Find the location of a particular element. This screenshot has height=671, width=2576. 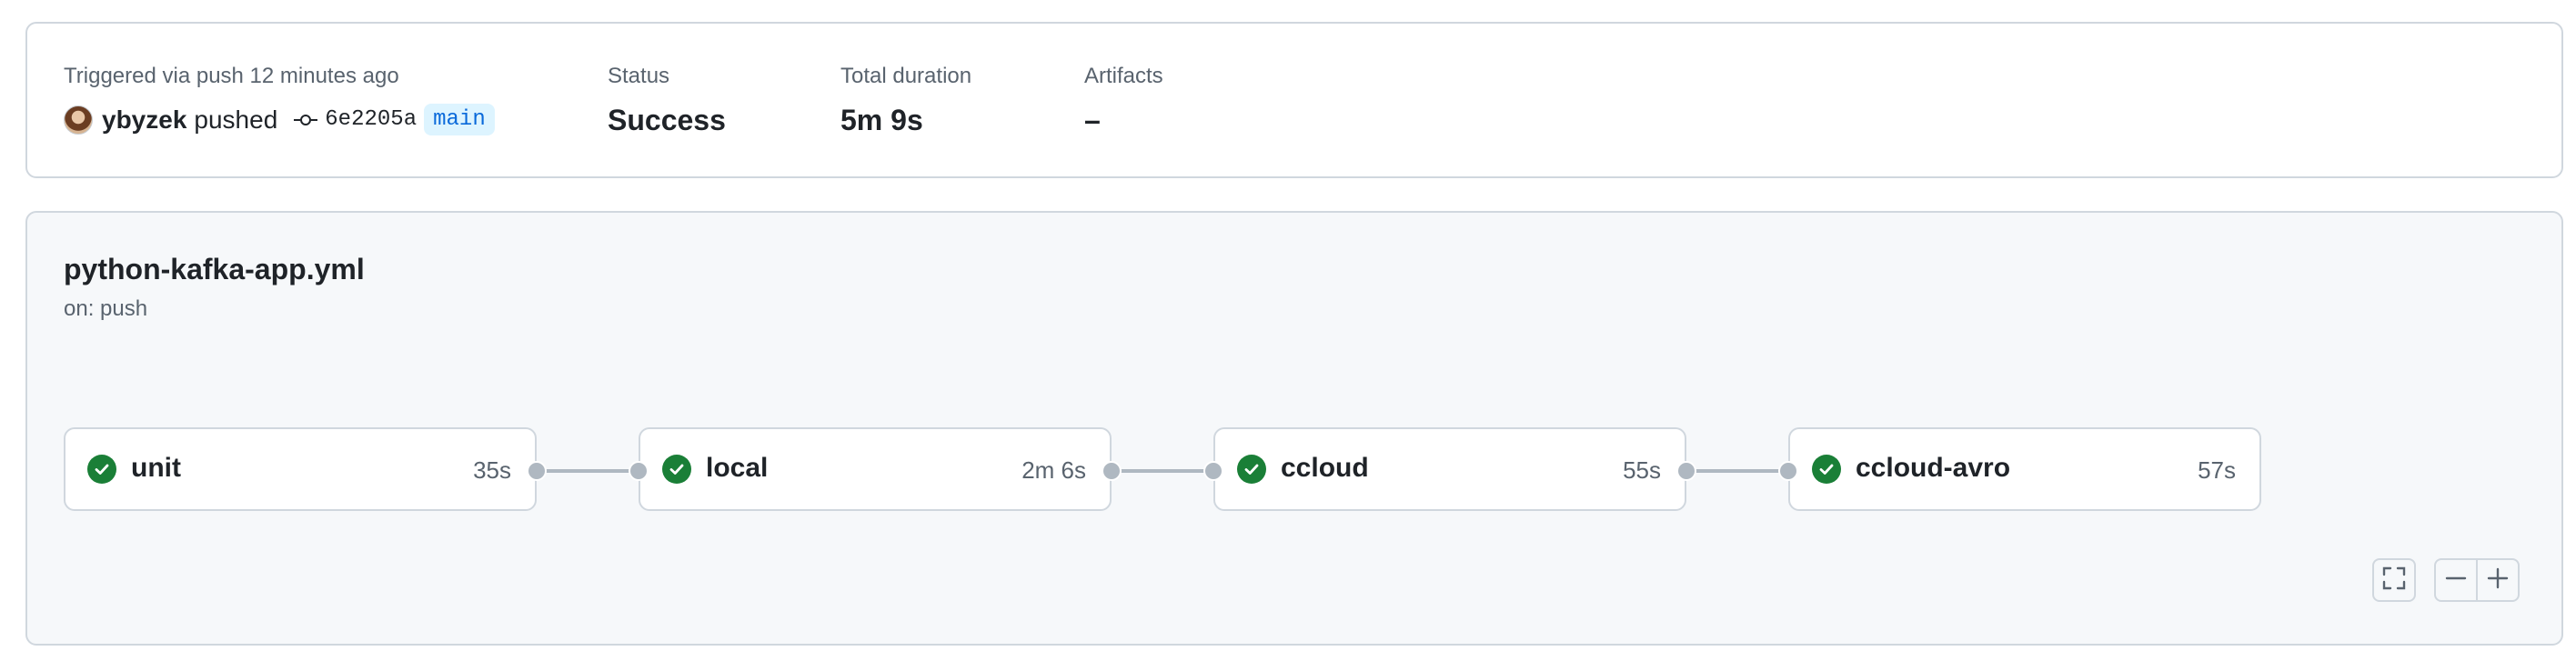

zoom-in-icon is located at coordinates (2498, 580).